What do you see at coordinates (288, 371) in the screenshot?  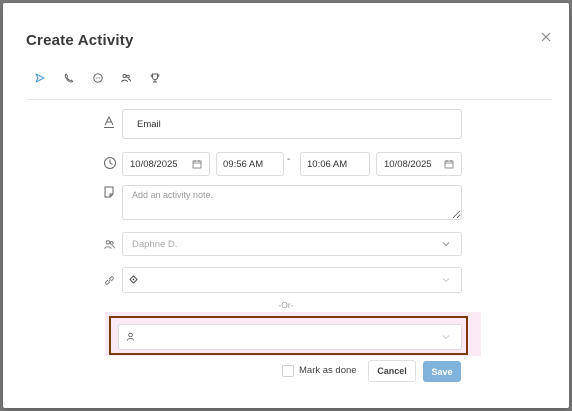 I see `mark-as-done-checkbox` at bounding box center [288, 371].